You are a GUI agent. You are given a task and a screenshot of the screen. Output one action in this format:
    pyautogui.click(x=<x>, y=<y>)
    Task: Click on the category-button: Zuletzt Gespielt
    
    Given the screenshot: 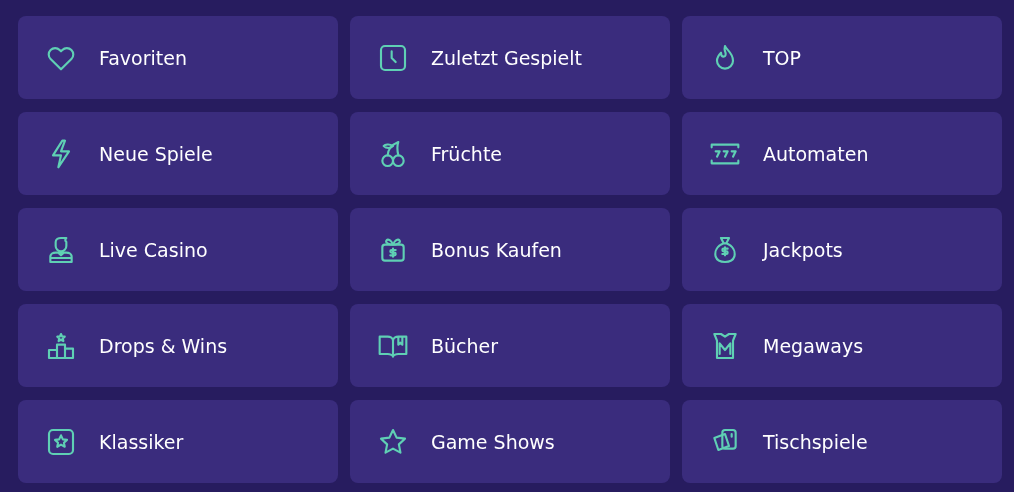 What is the action you would take?
    pyautogui.click(x=510, y=57)
    